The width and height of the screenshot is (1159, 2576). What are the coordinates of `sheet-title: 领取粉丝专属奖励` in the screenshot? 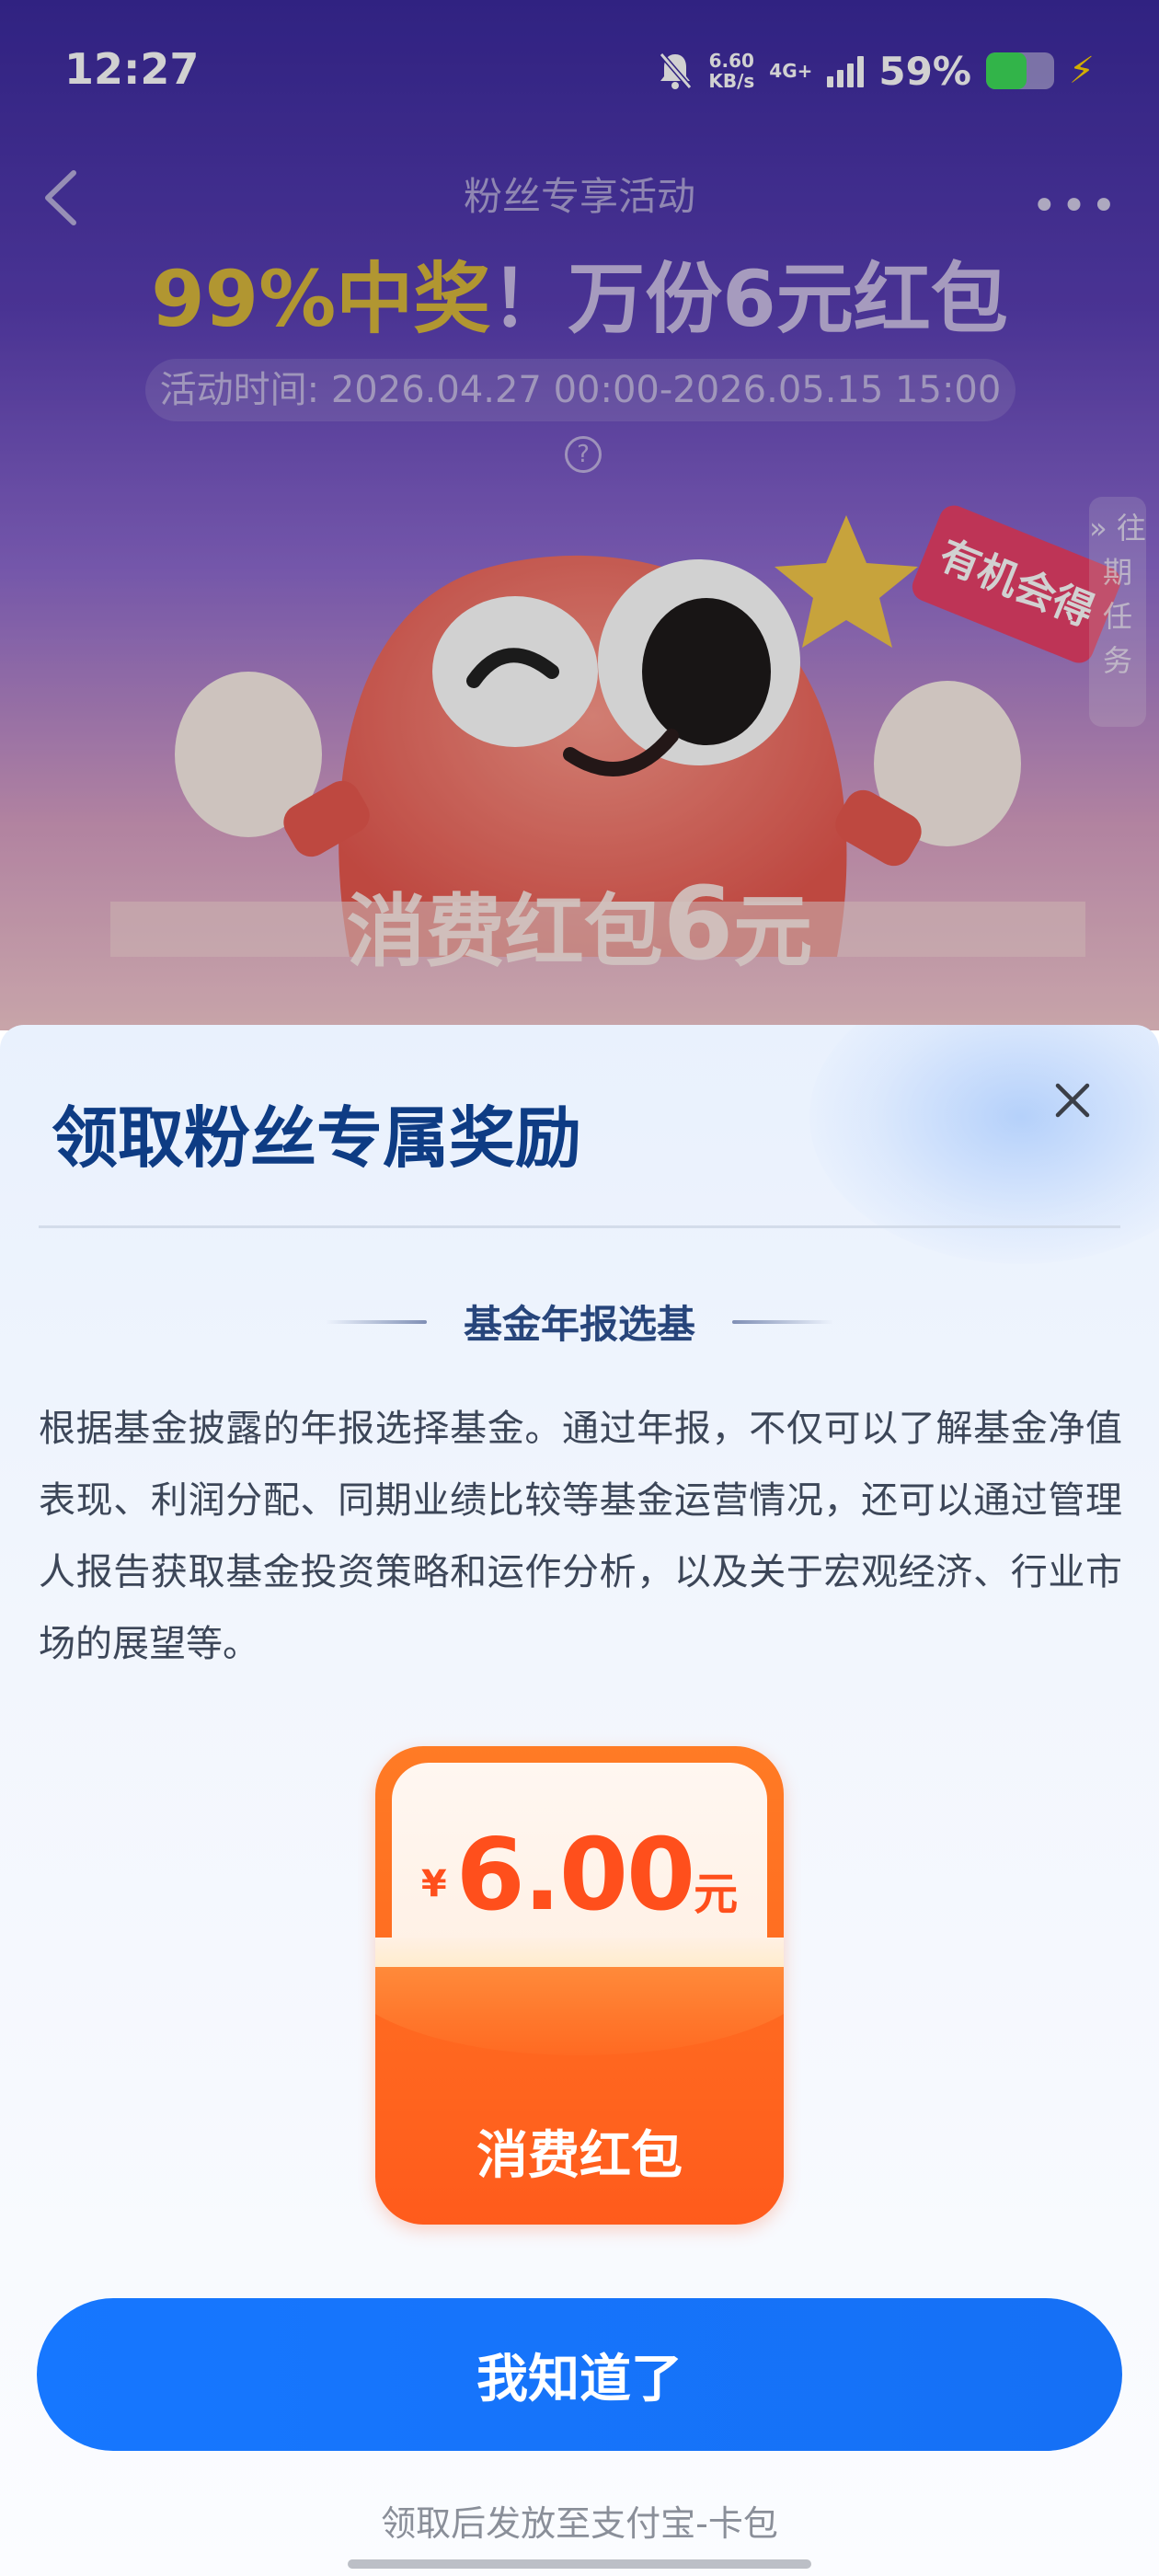 It's located at (317, 1138).